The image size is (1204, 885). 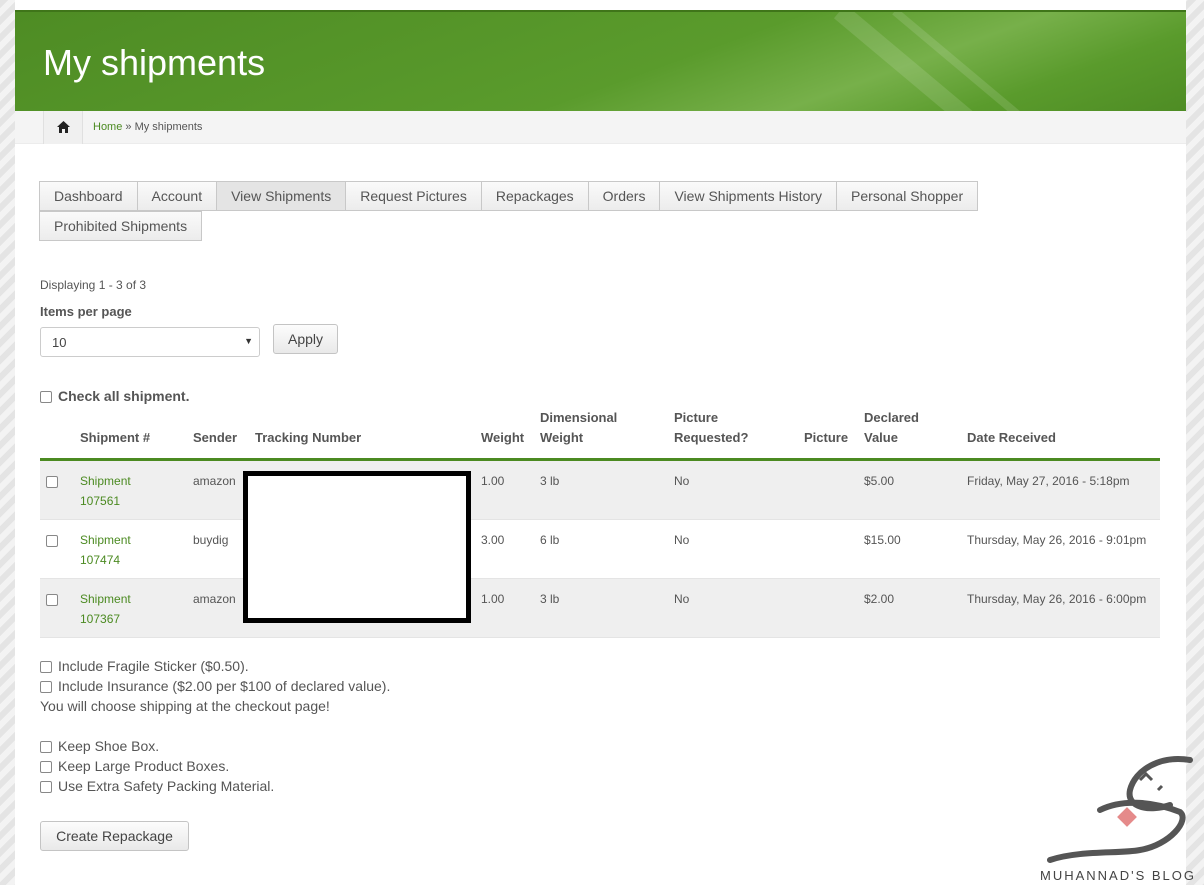 I want to click on tab-orders: Orders, so click(x=624, y=196).